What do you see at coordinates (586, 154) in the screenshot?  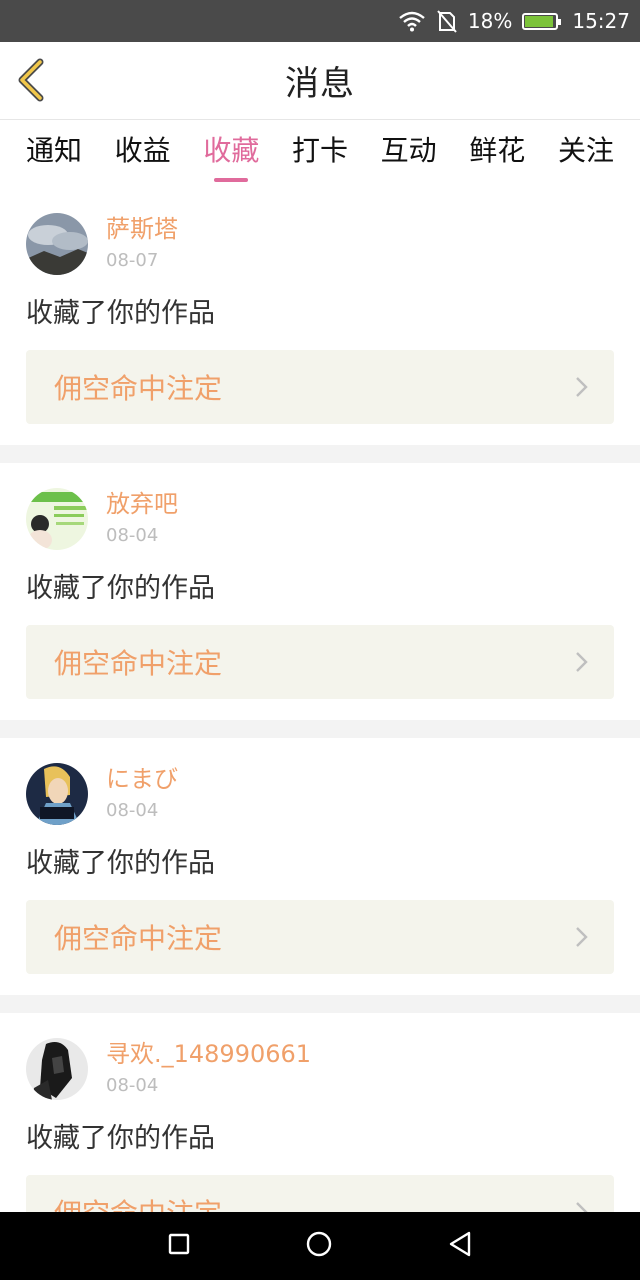 I see `tab-follow: 关注` at bounding box center [586, 154].